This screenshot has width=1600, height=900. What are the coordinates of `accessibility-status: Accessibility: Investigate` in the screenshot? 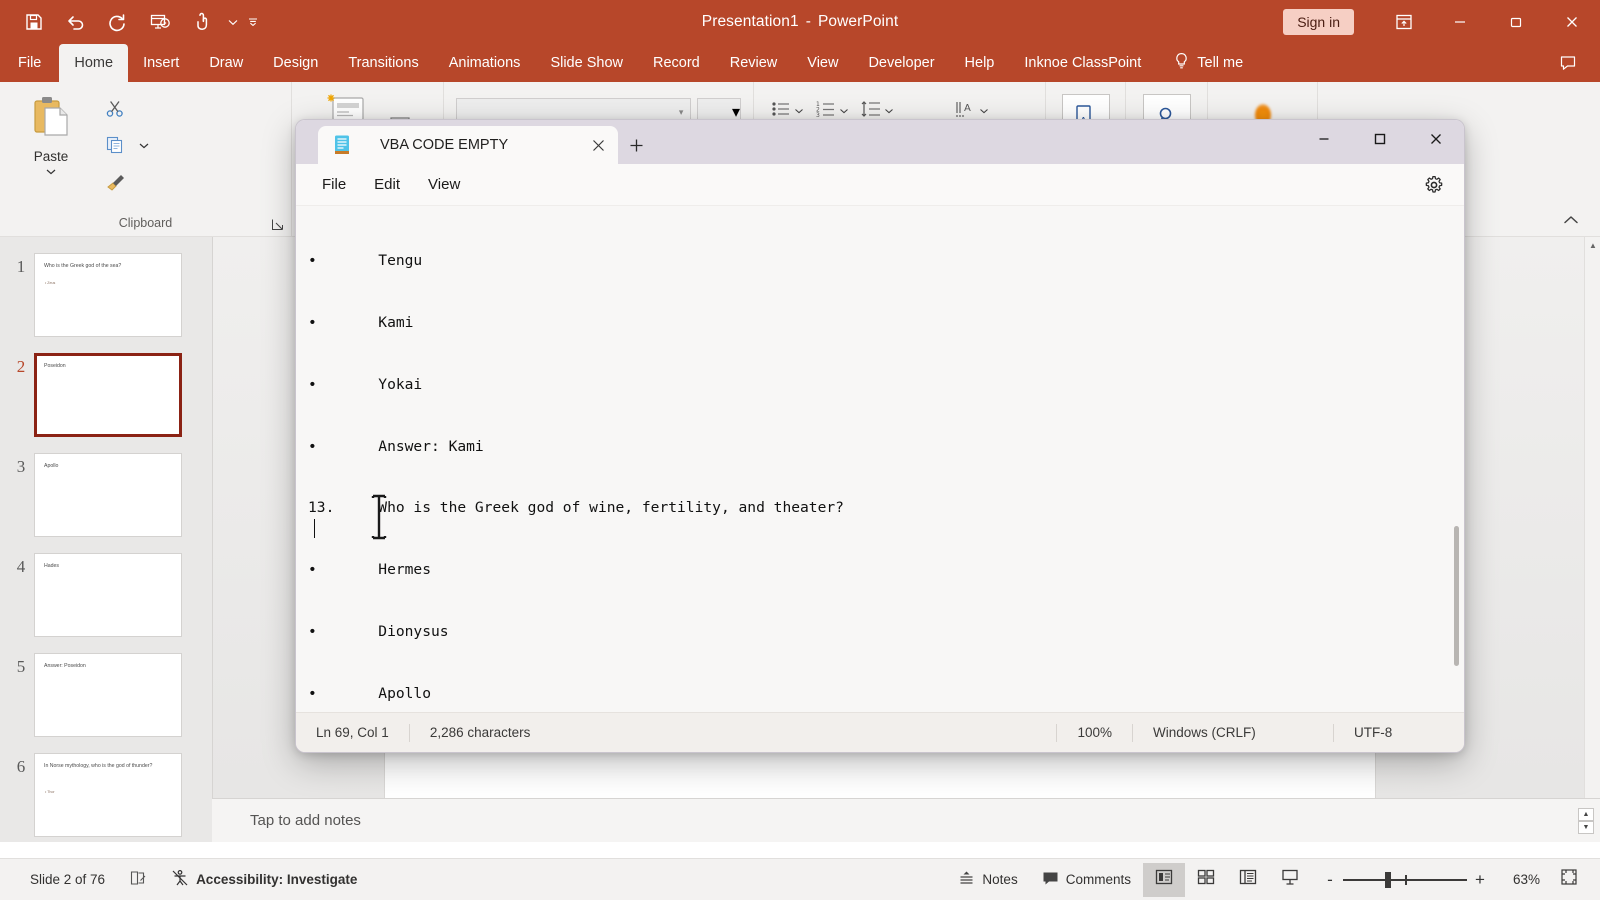 It's located at (264, 880).